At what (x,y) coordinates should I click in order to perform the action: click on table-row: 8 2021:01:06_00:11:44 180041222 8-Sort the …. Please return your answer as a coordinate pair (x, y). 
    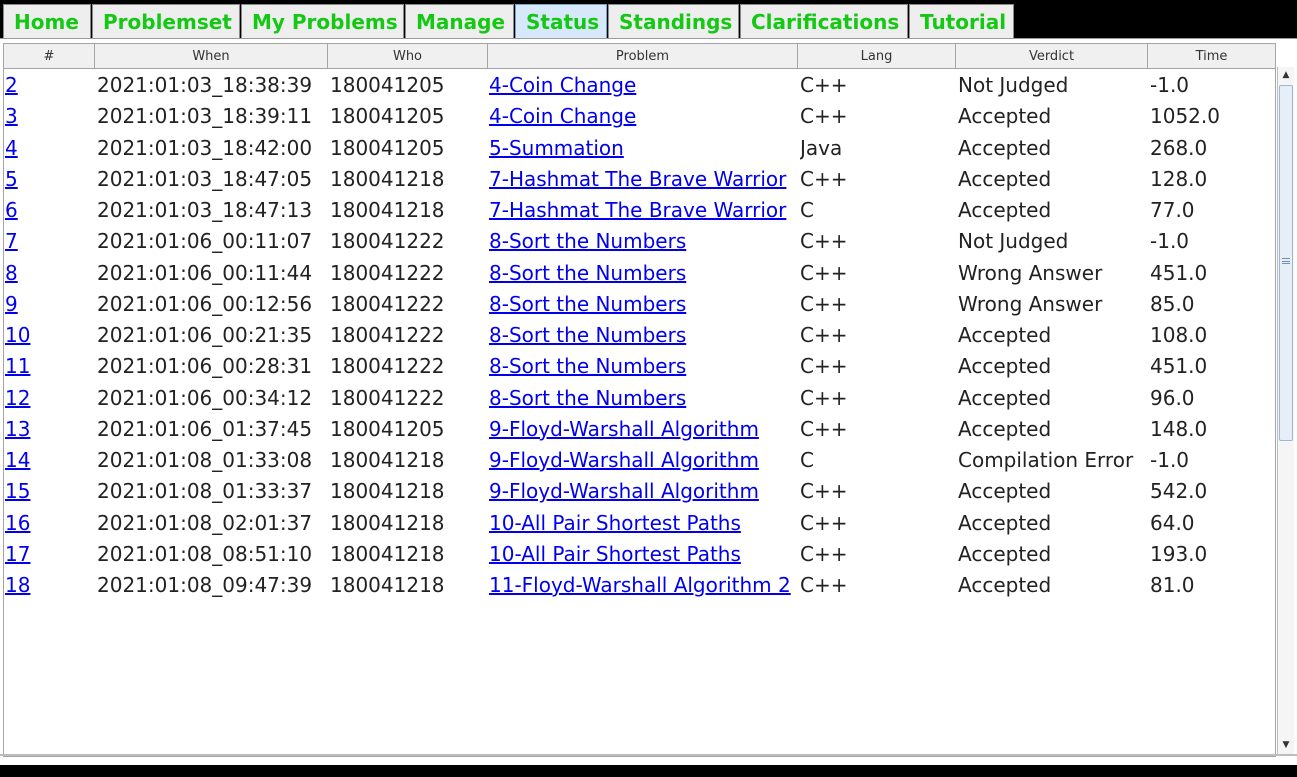
    Looking at the image, I should click on (639, 272).